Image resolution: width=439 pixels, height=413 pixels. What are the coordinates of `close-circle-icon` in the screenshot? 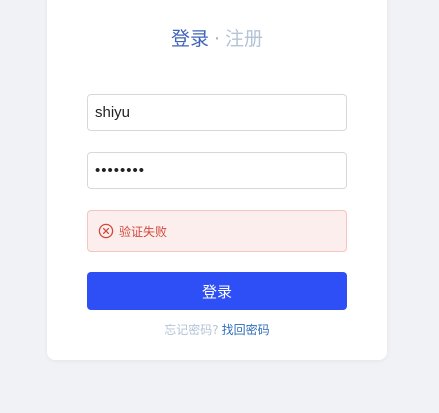 It's located at (106, 231).